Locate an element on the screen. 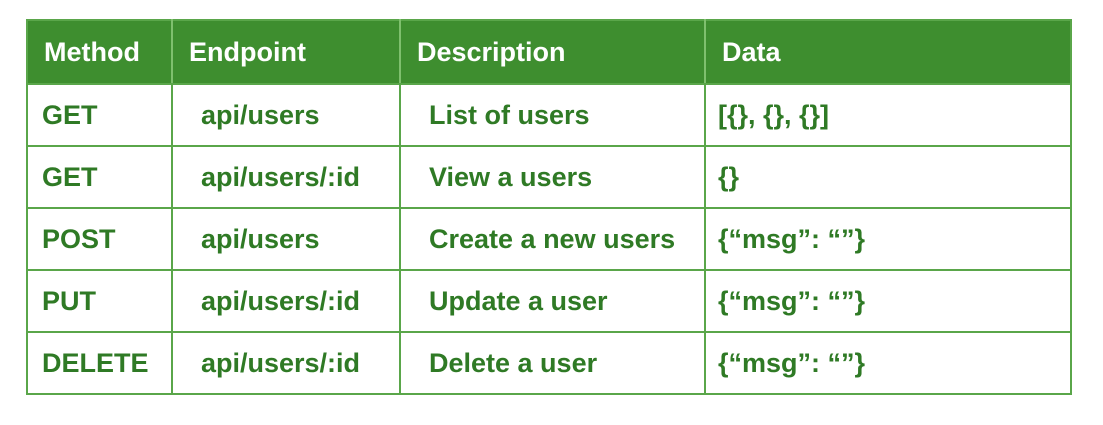 The image size is (1103, 425). cell-method: POST is located at coordinates (99, 239).